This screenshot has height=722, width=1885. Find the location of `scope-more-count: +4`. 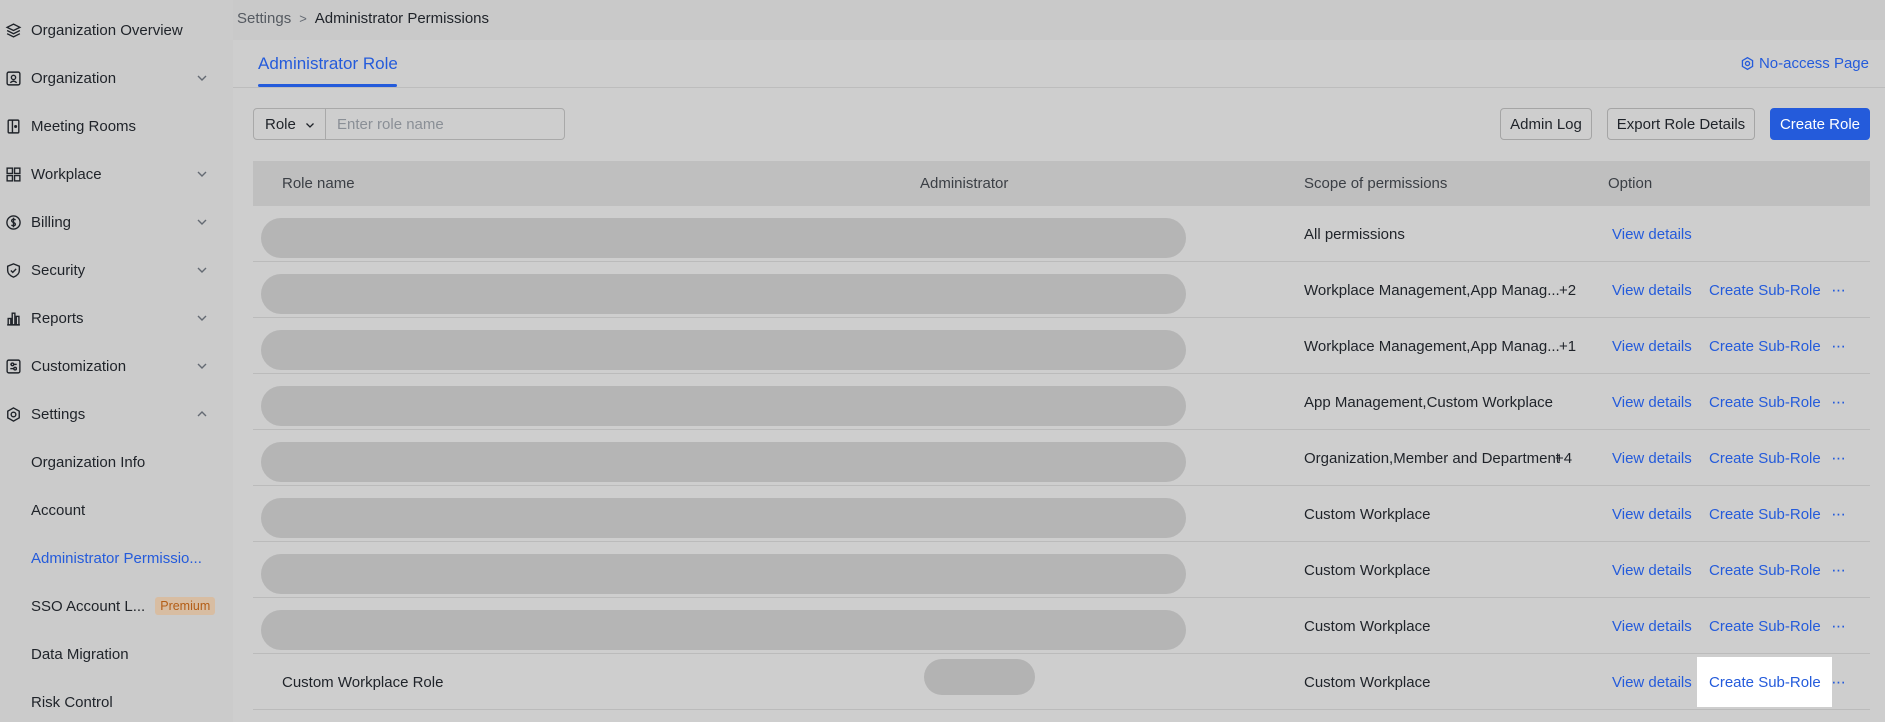

scope-more-count: +4 is located at coordinates (1563, 458).